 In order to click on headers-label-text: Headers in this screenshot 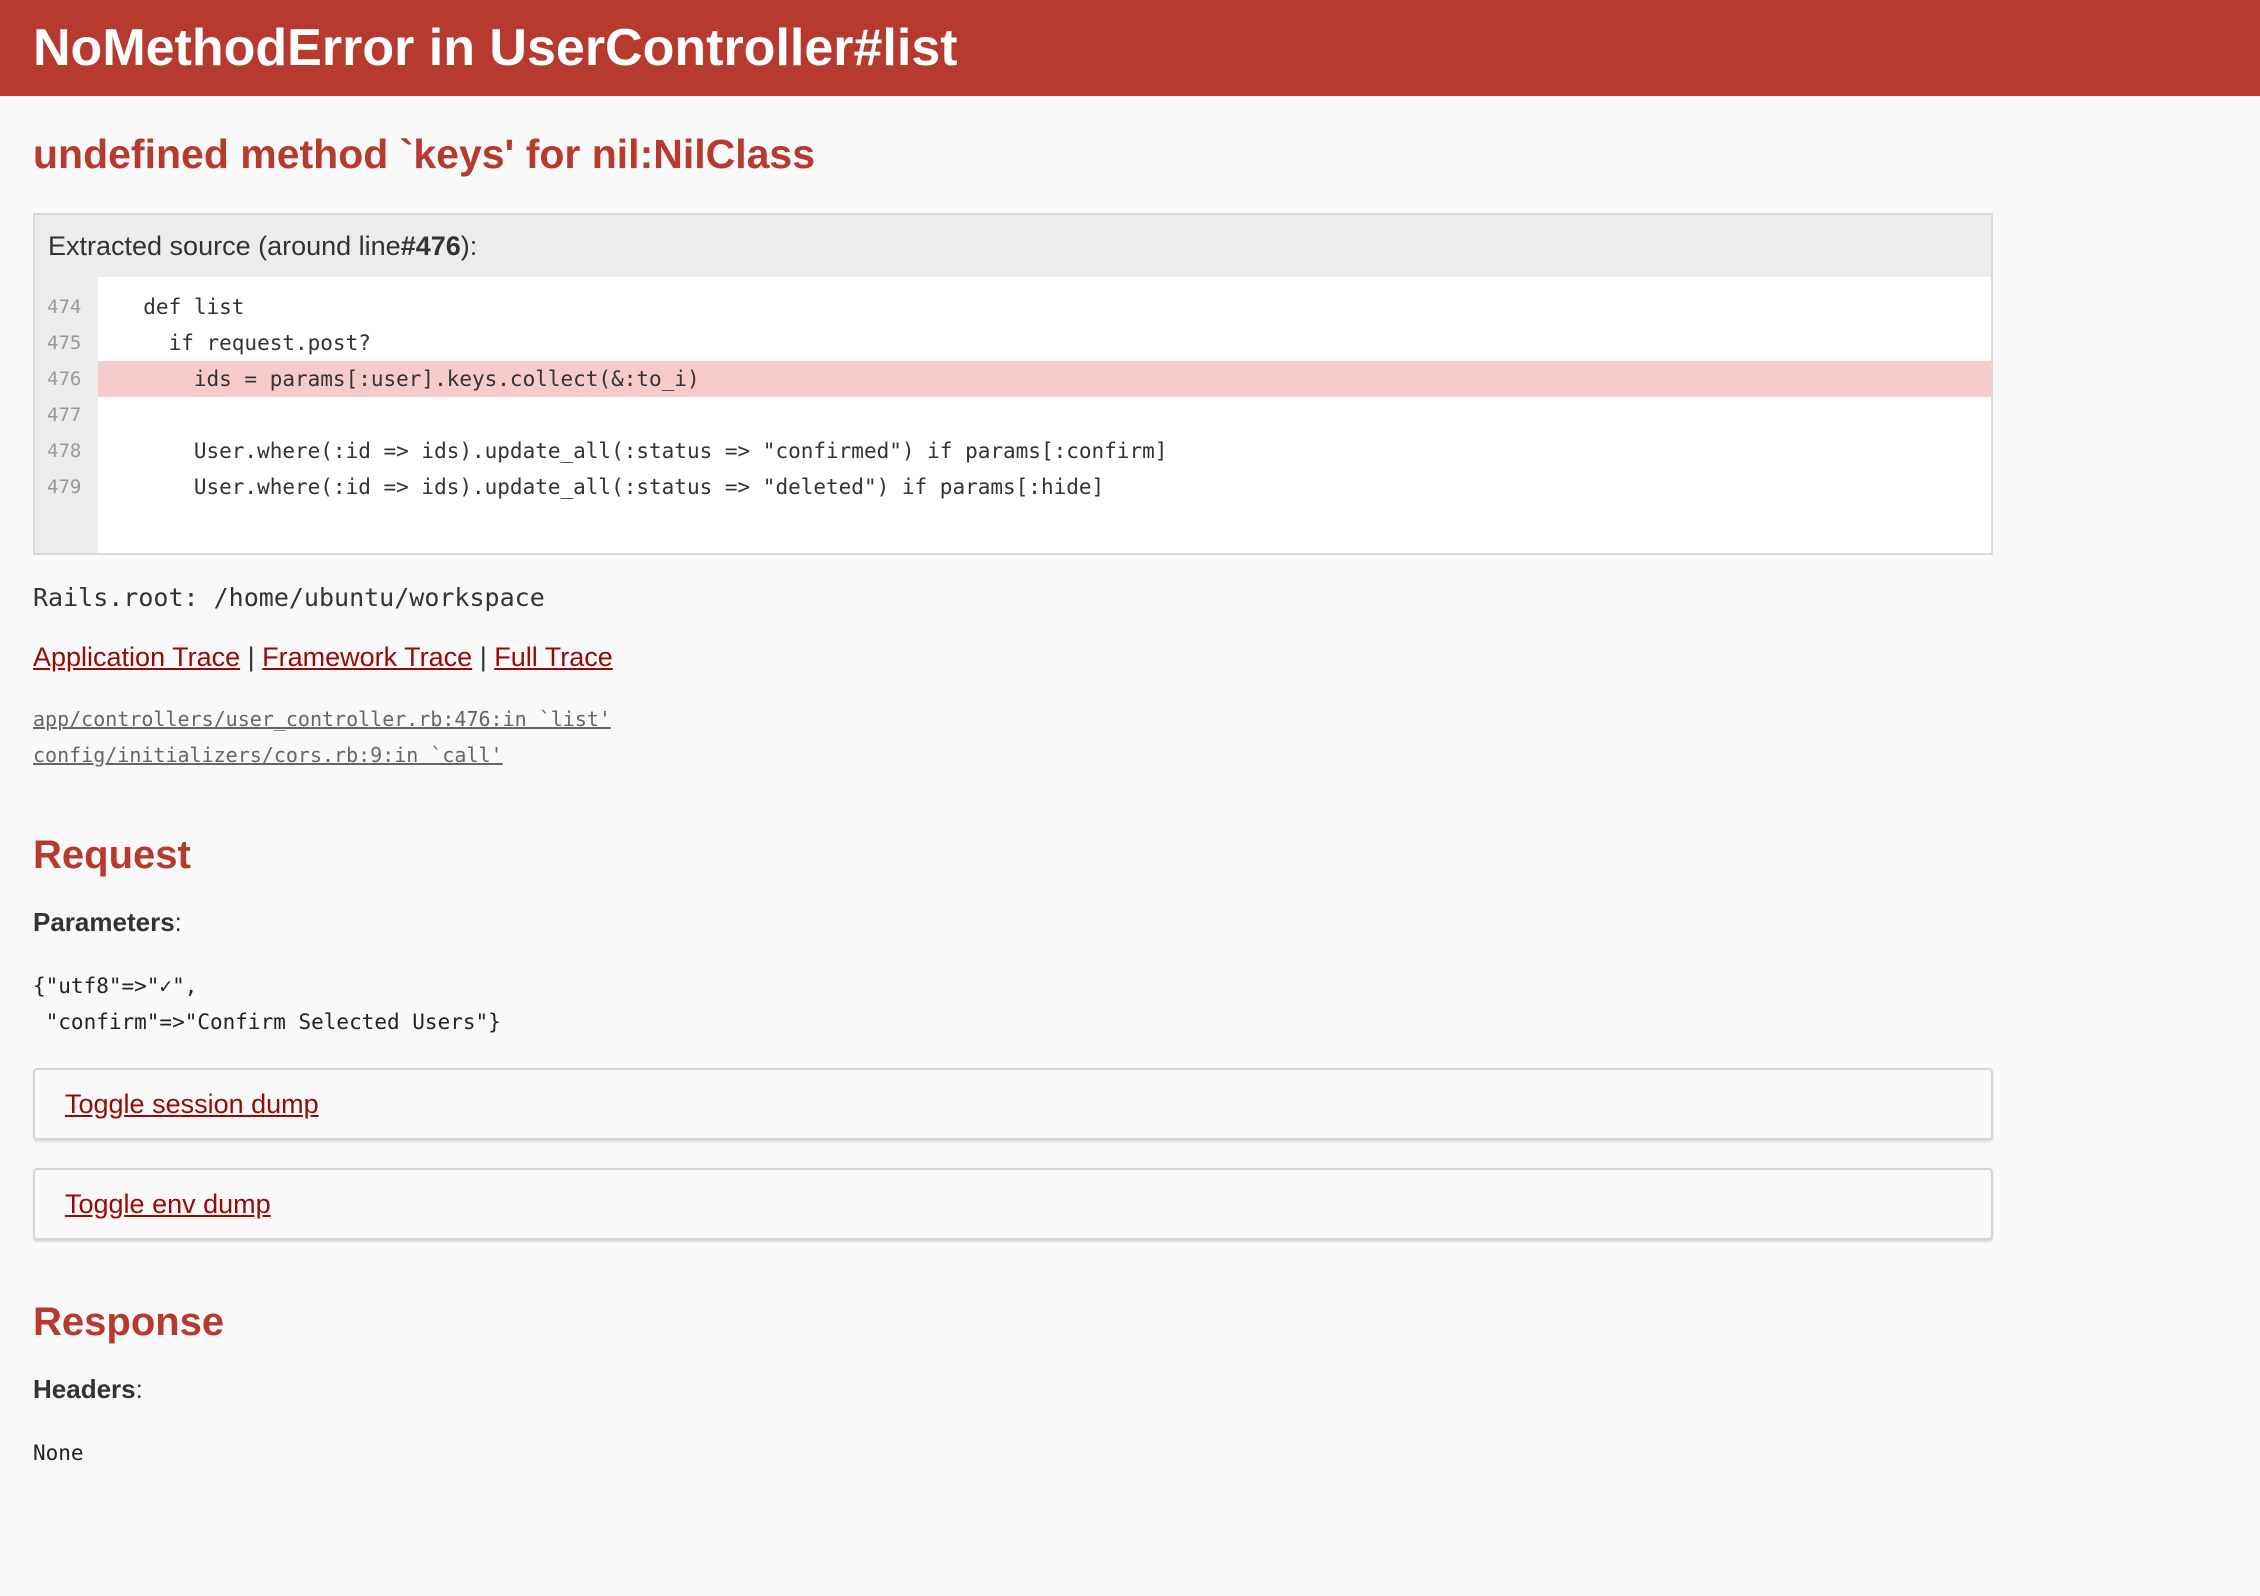, I will do `click(84, 1389)`.